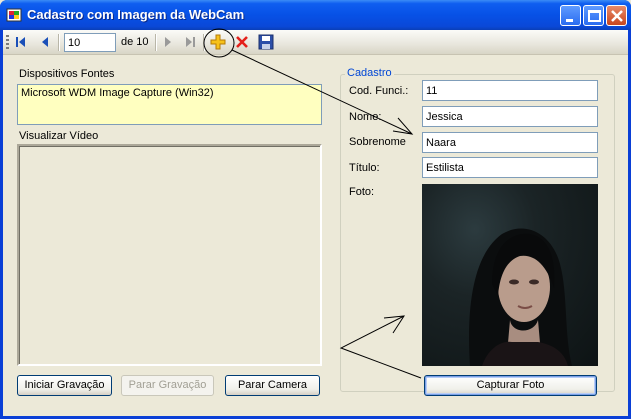 This screenshot has height=419, width=631. What do you see at coordinates (21, 42) in the screenshot?
I see `move-first-icon` at bounding box center [21, 42].